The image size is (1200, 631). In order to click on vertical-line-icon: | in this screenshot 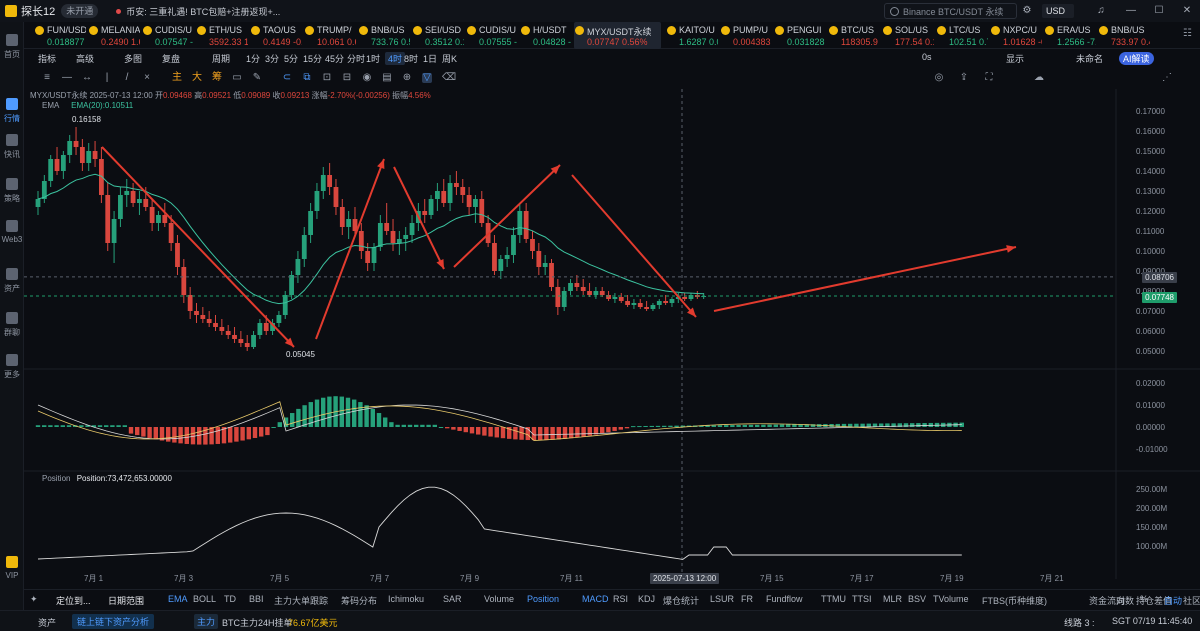, I will do `click(107, 78)`.